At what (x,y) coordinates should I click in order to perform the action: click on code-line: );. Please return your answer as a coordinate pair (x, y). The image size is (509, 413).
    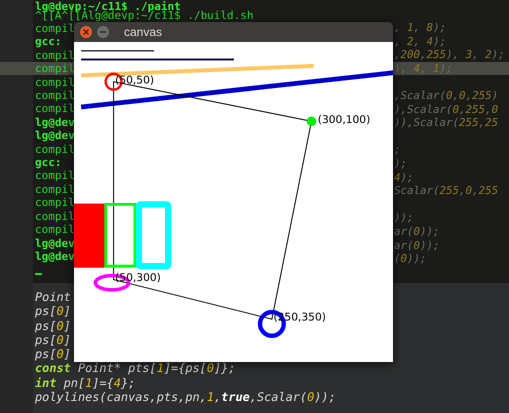
    Looking at the image, I should click on (401, 163).